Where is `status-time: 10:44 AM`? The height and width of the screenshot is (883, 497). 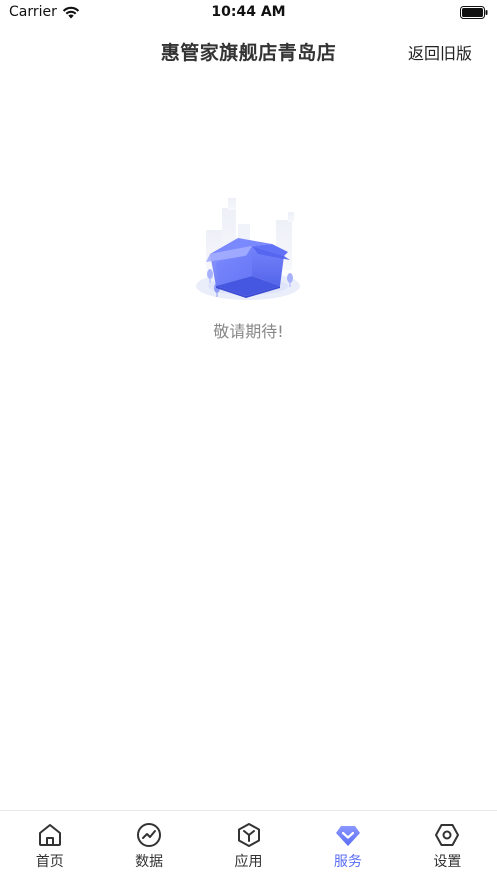 status-time: 10:44 AM is located at coordinates (248, 12).